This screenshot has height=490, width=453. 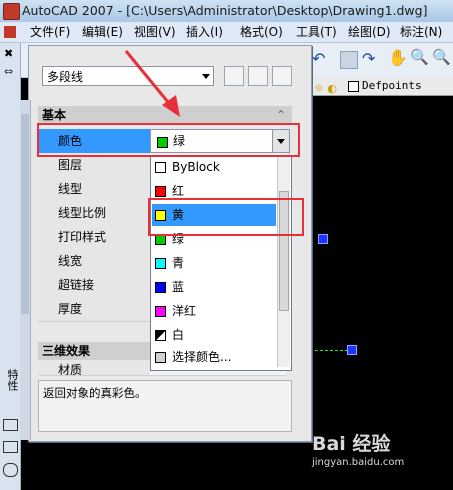 I want to click on property-label-hyperlink: 超链接, so click(x=94, y=285).